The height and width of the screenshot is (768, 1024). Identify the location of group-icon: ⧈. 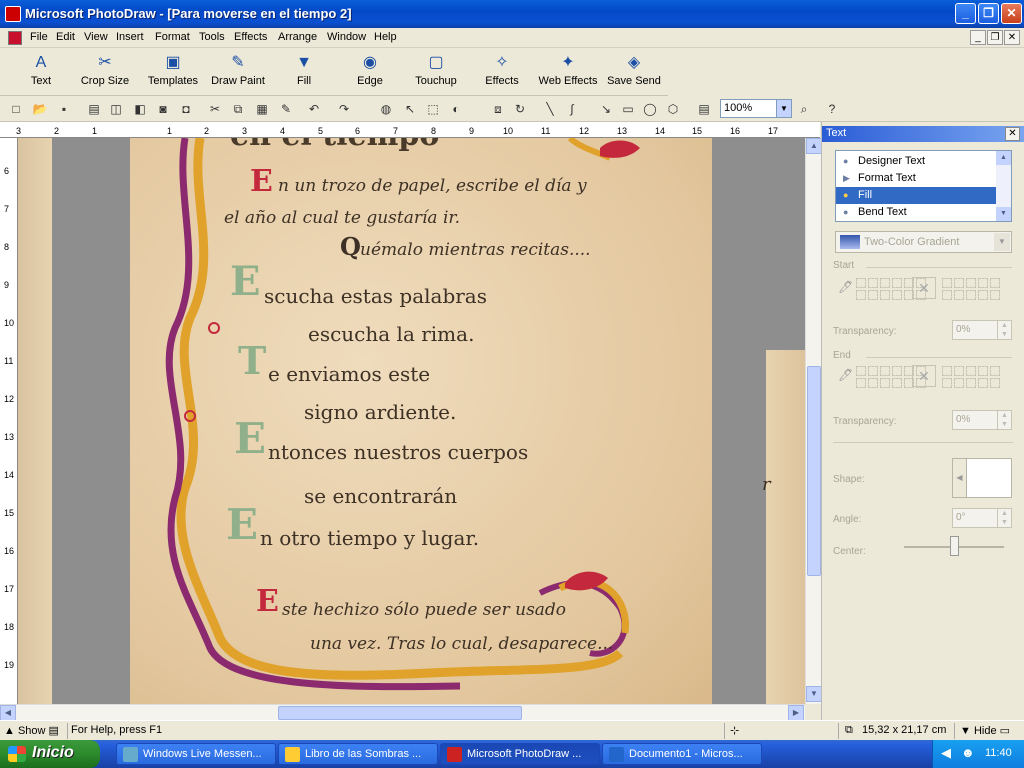
(498, 109).